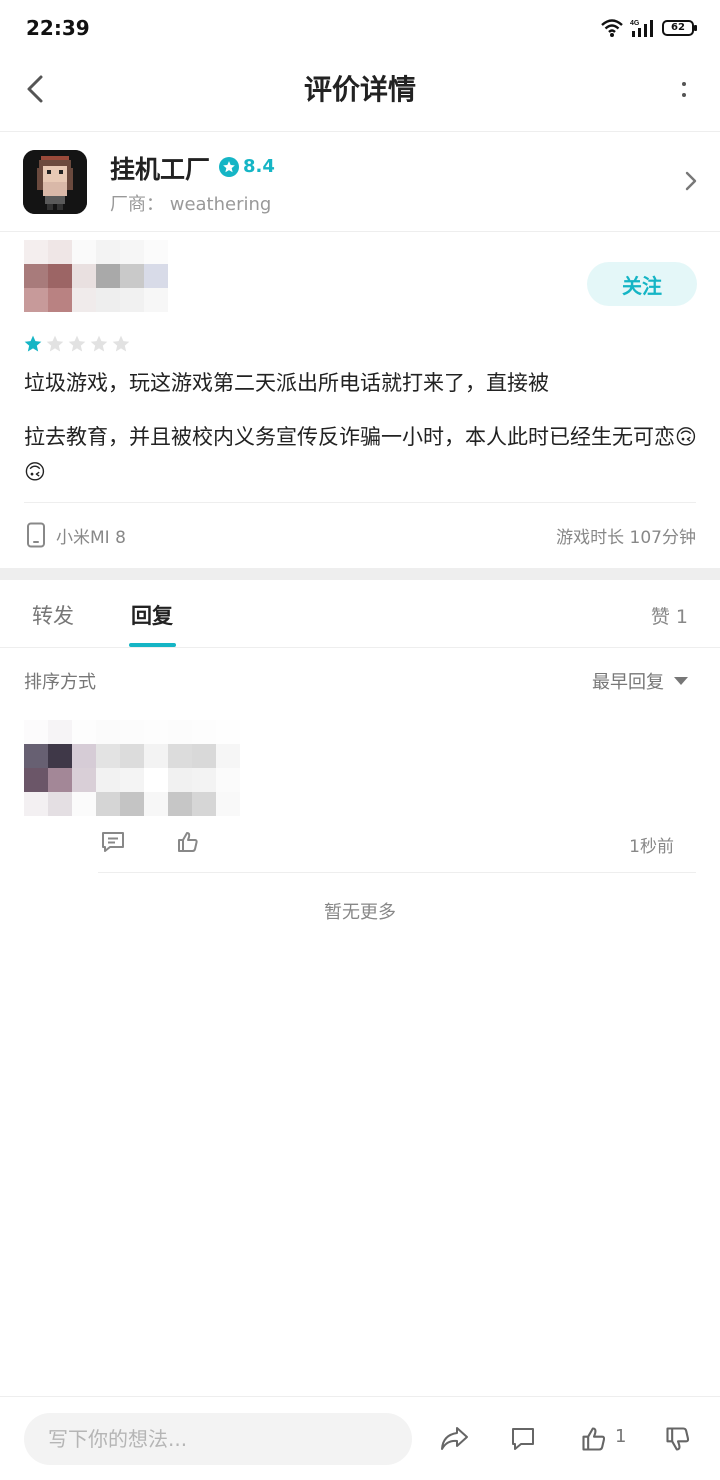  I want to click on status-icons: 4G 62, so click(648, 28).